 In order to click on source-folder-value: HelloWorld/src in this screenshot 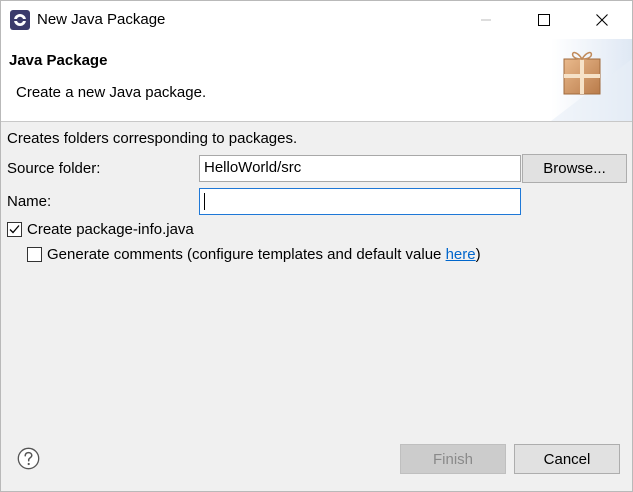, I will do `click(253, 167)`.